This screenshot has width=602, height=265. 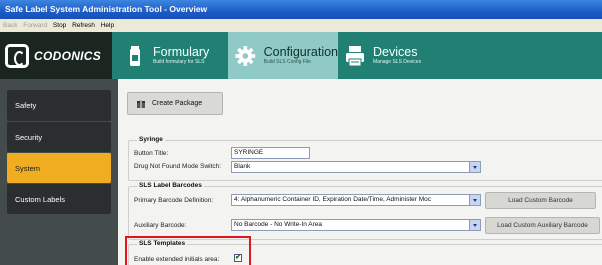 I want to click on drug-not-found-select: Blank, so click(x=356, y=167).